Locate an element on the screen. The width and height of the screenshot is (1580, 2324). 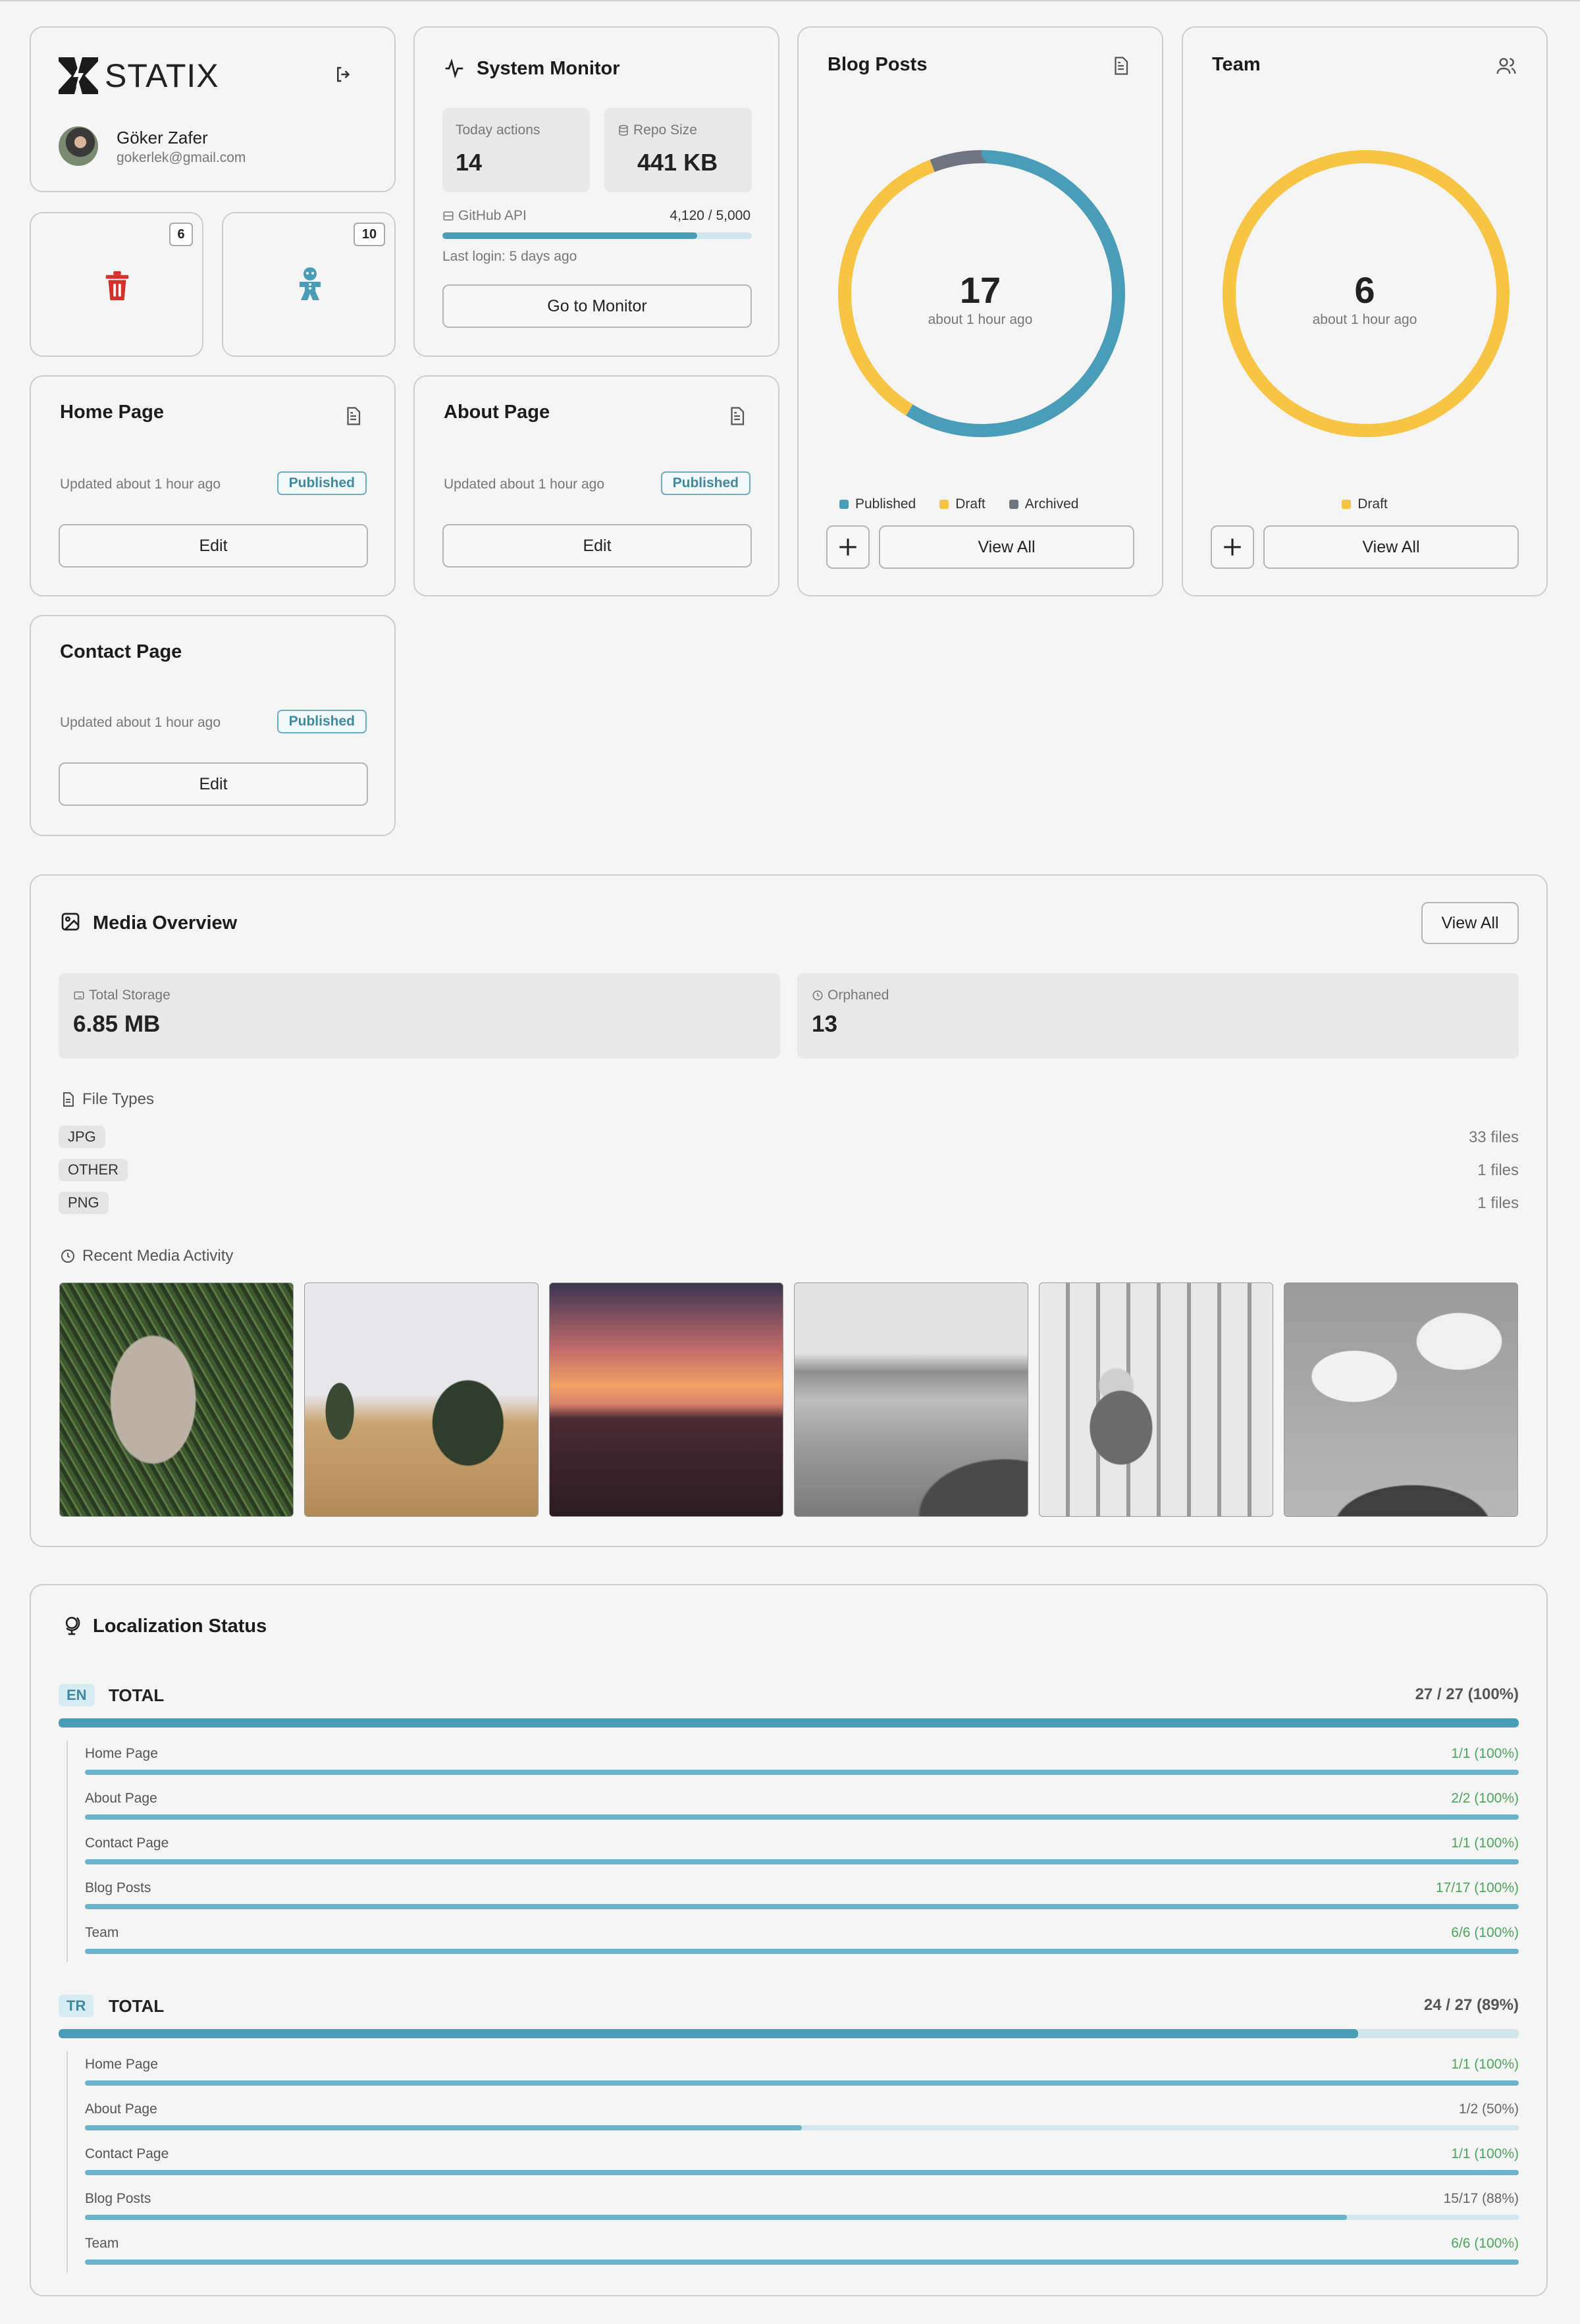
user-name: Göker Zafer is located at coordinates (162, 137).